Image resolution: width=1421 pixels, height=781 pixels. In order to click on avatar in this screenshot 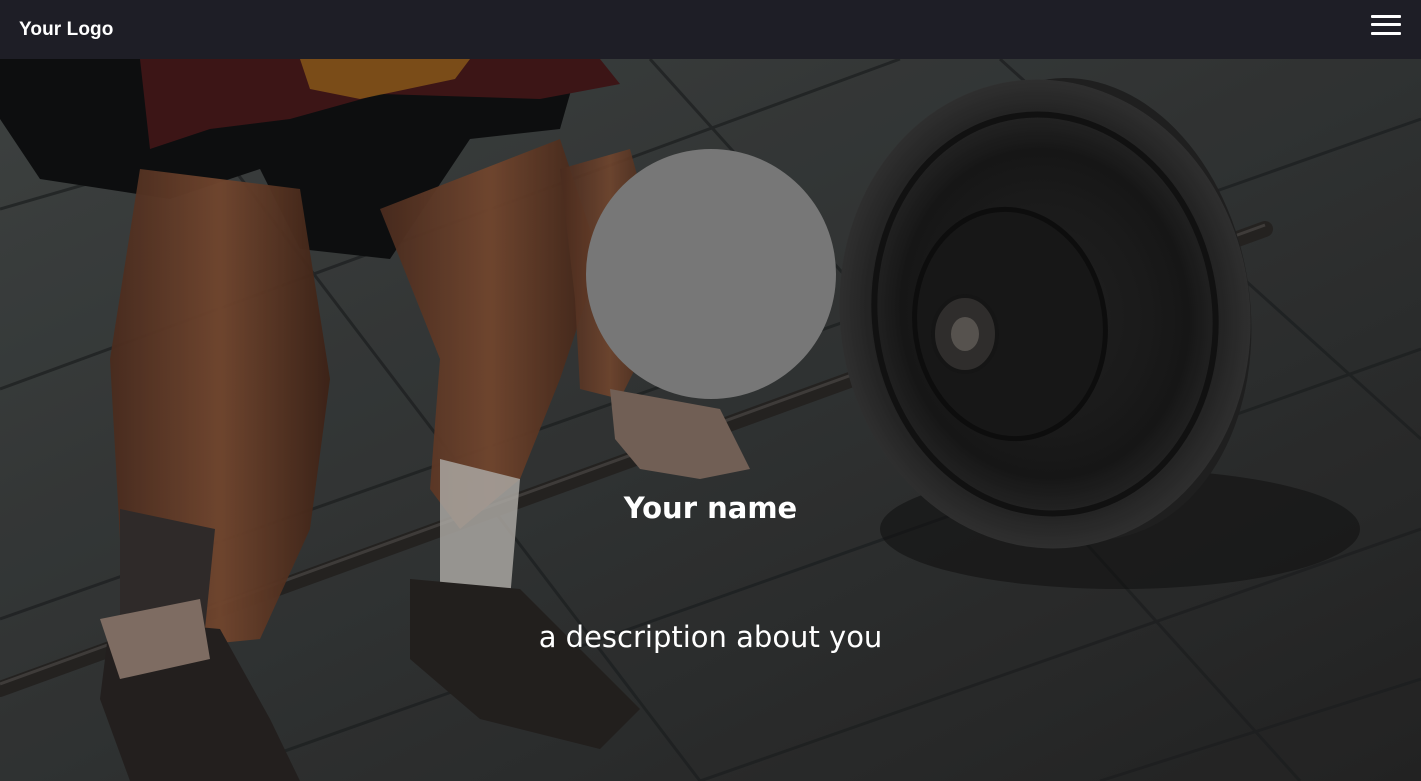, I will do `click(711, 274)`.